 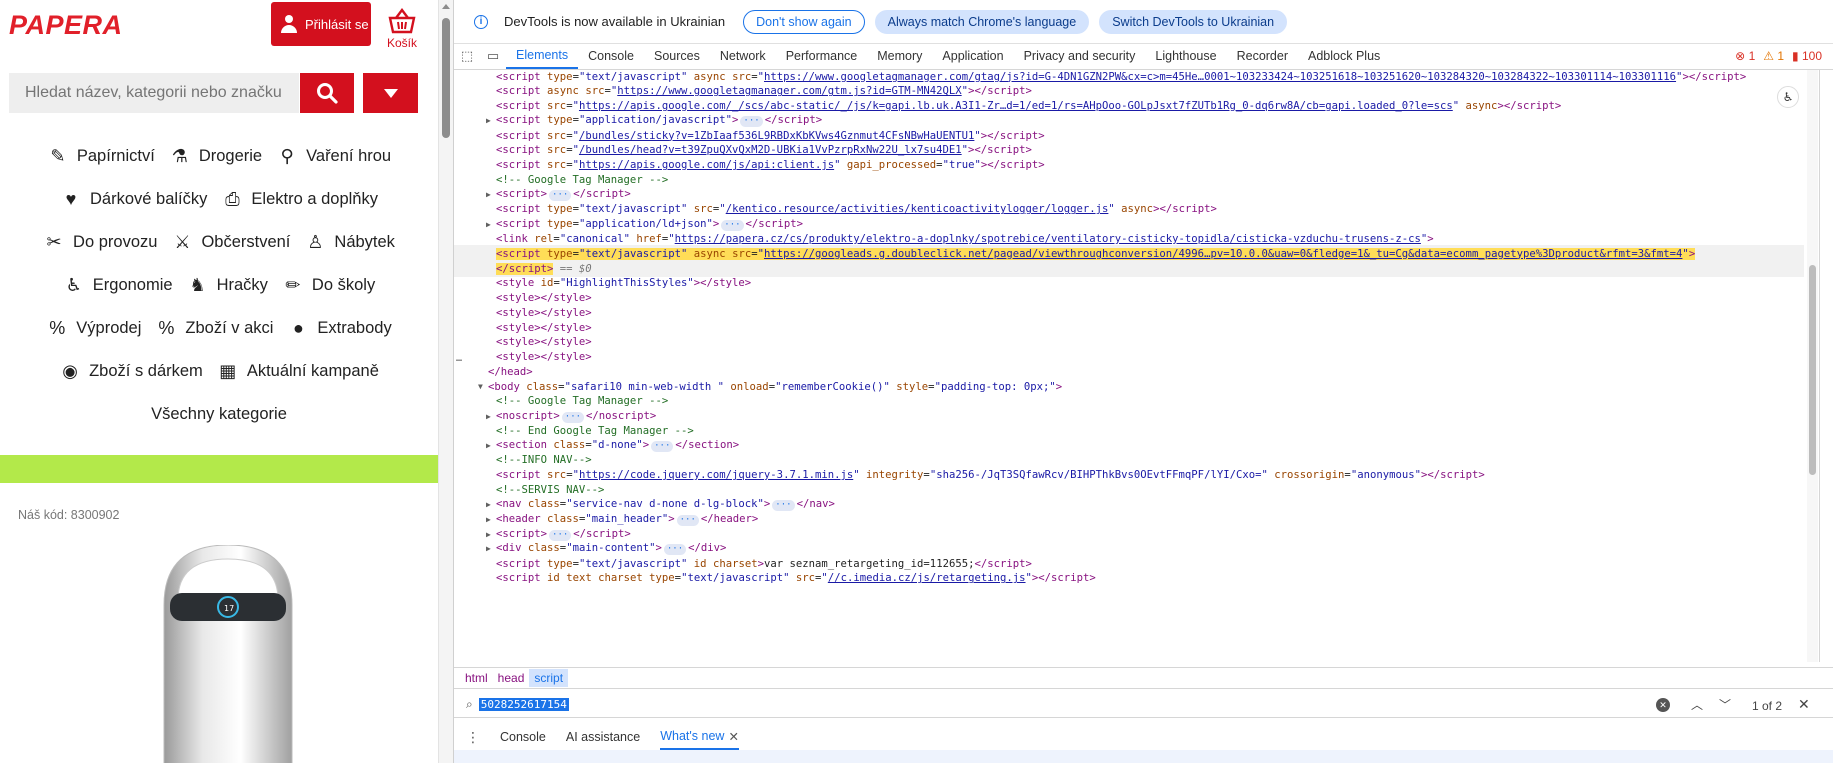 What do you see at coordinates (542, 56) in the screenshot?
I see `tab-elements: Elements` at bounding box center [542, 56].